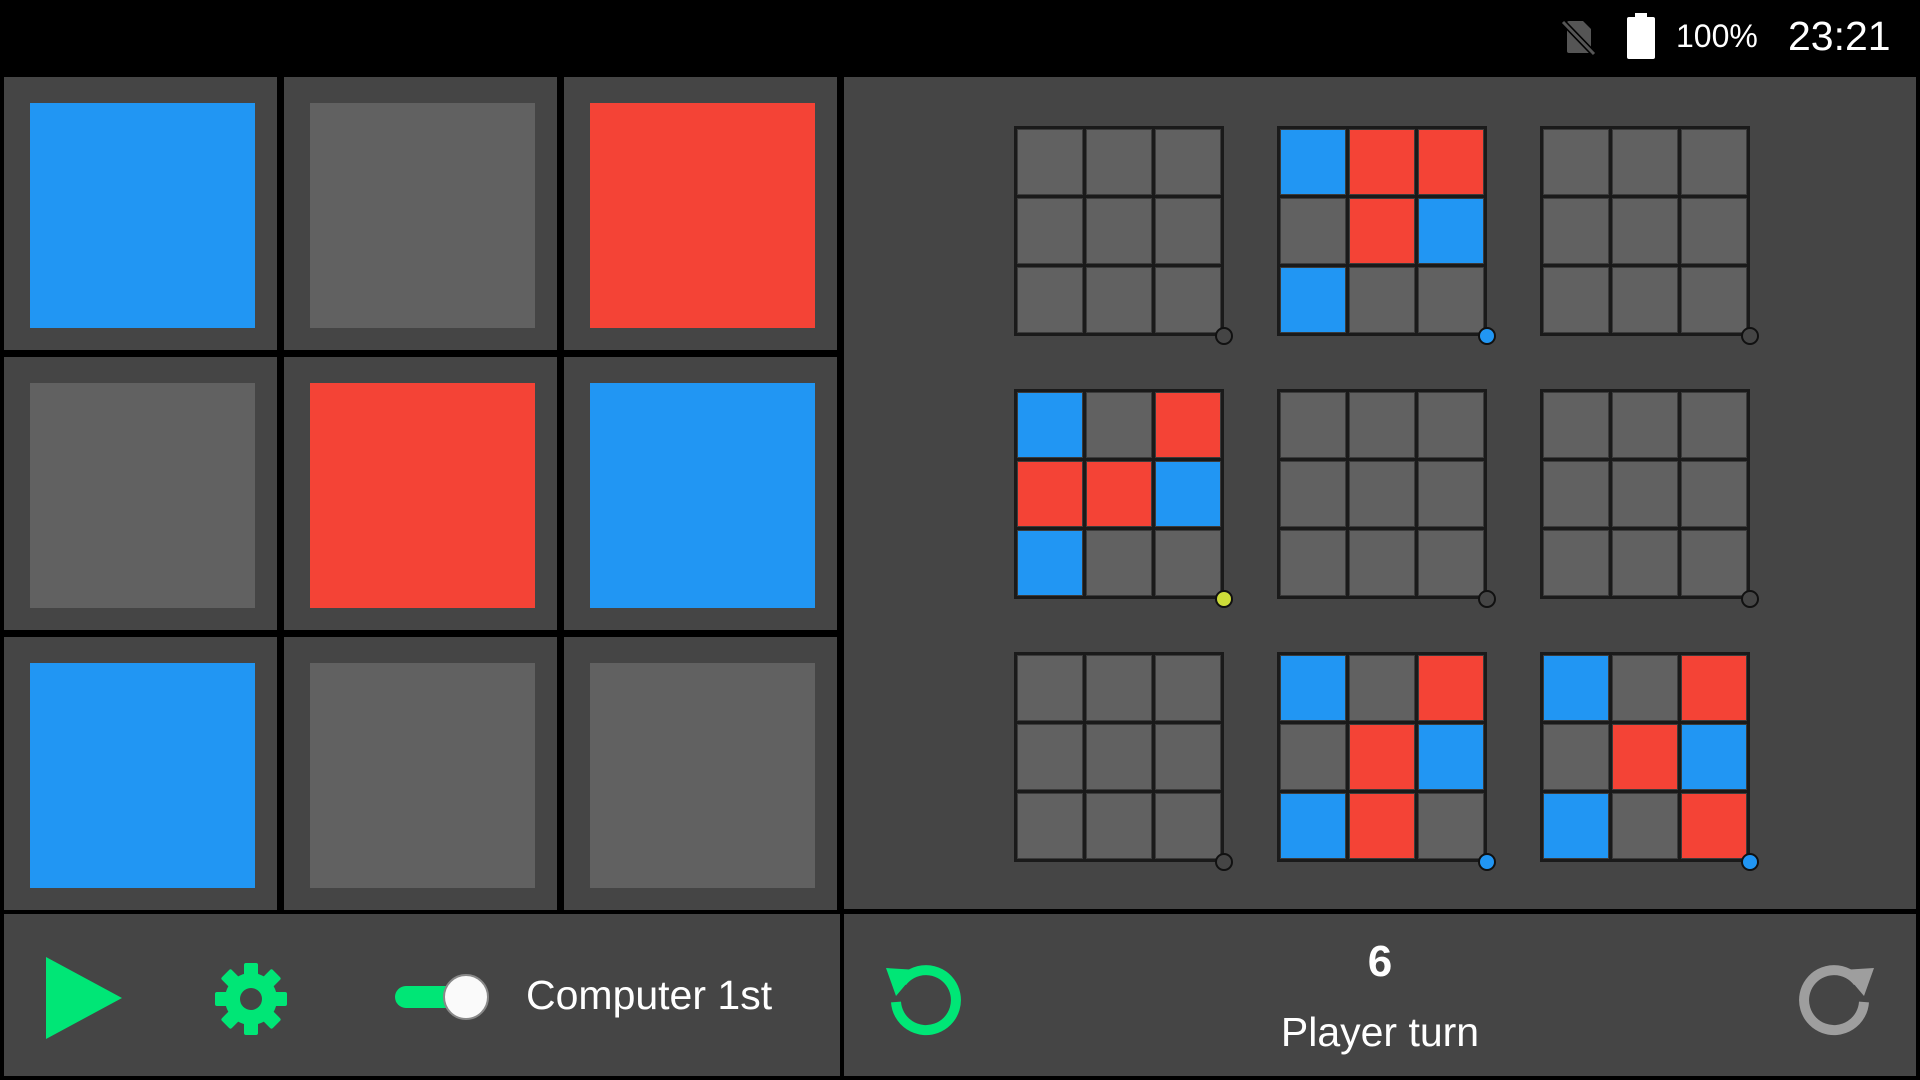 The width and height of the screenshot is (1920, 1080). Describe the element at coordinates (960, 36) in the screenshot. I see `status-bar: 100% 23:21` at that location.